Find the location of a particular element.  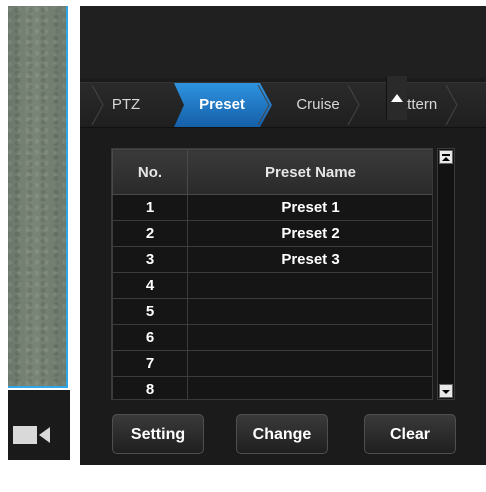

scroll-down-glyph is located at coordinates (446, 392).